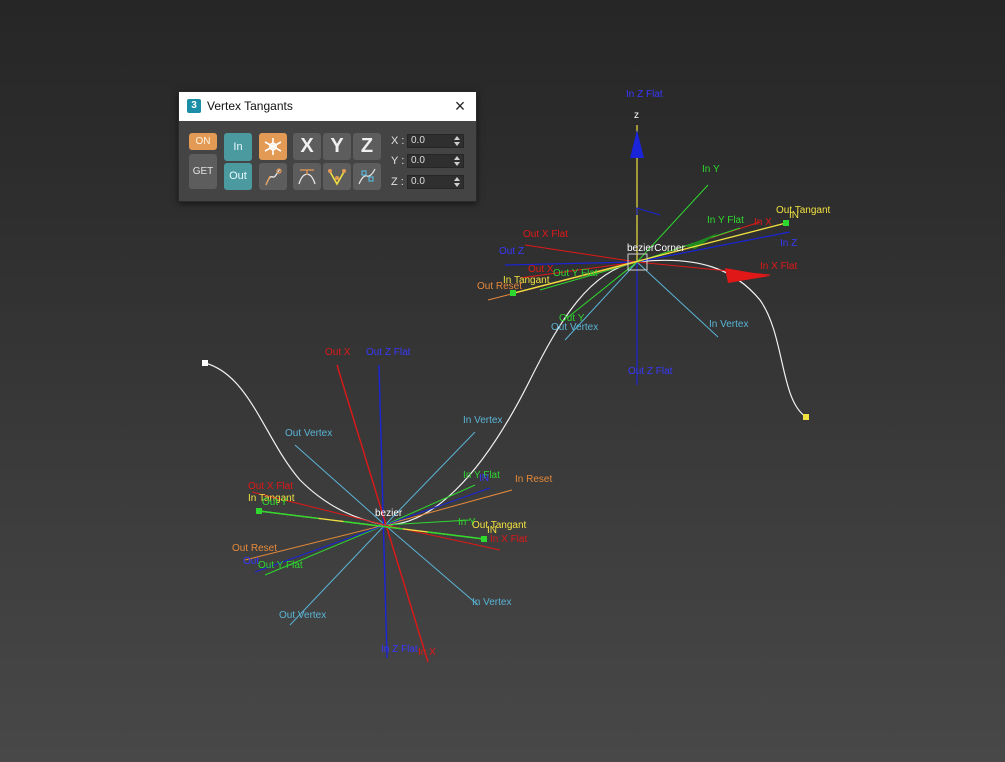 The height and width of the screenshot is (762, 1005). Describe the element at coordinates (308, 433) in the screenshot. I see `bezier-out-vertex-label: Out Vertex` at that location.